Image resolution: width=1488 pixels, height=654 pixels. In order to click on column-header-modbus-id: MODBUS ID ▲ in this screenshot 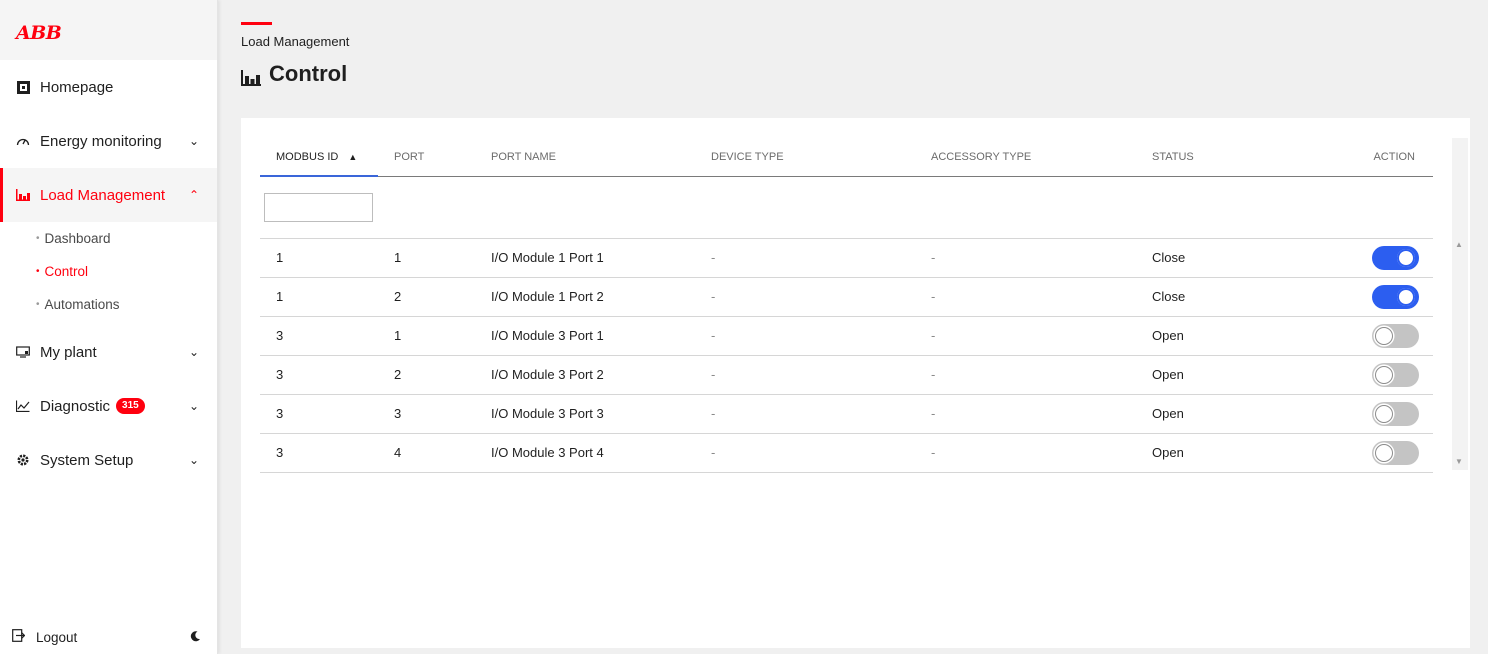, I will do `click(319, 157)`.